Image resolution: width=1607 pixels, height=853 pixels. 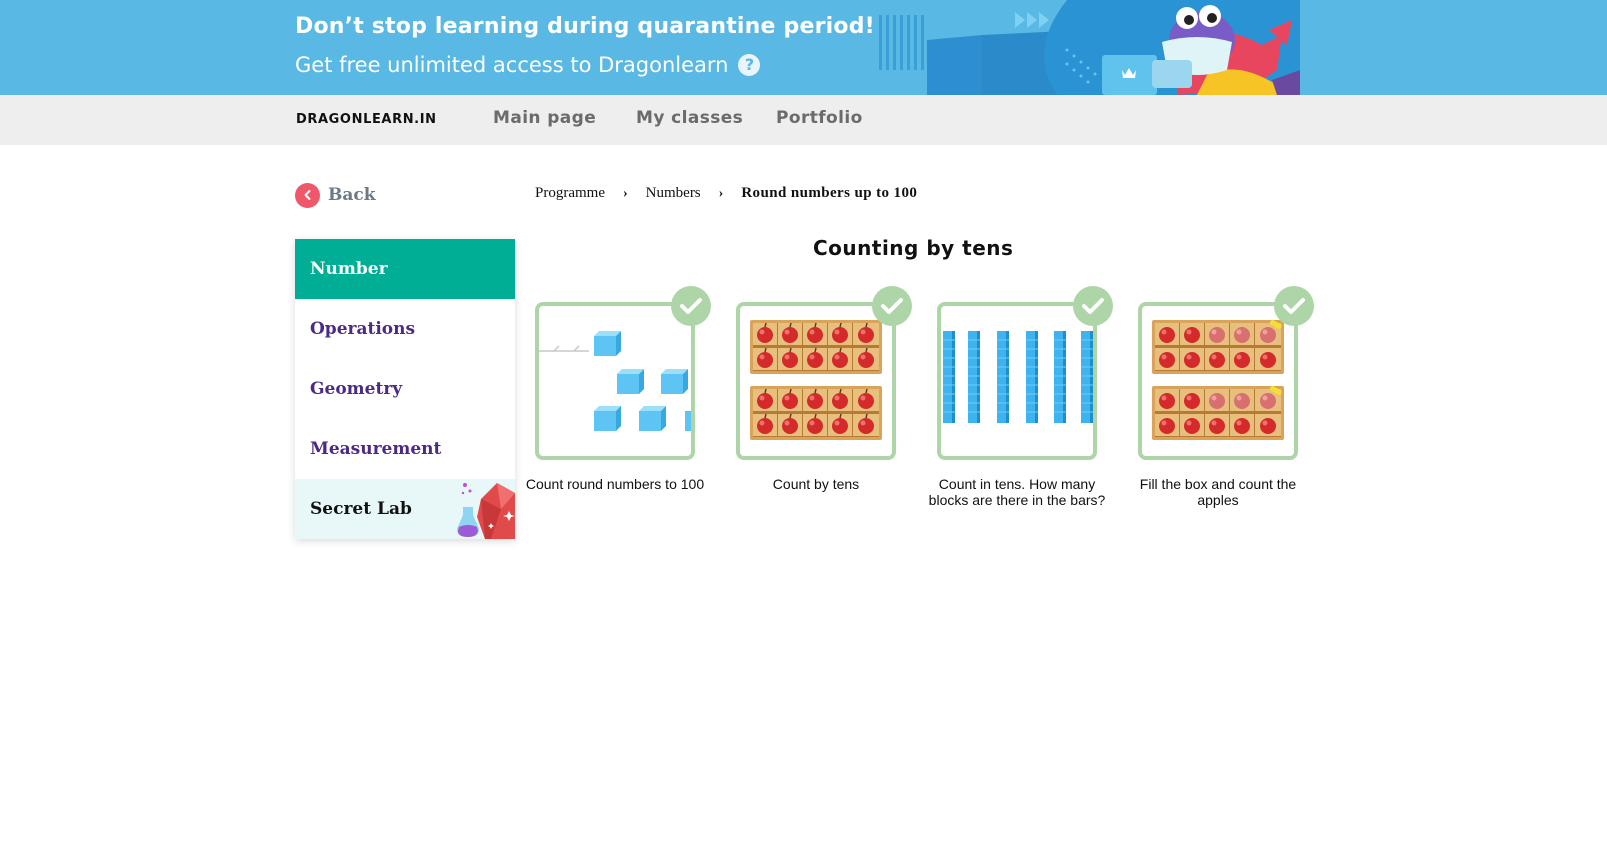 What do you see at coordinates (361, 509) in the screenshot?
I see `sidebar-item-label: Secret Lab` at bounding box center [361, 509].